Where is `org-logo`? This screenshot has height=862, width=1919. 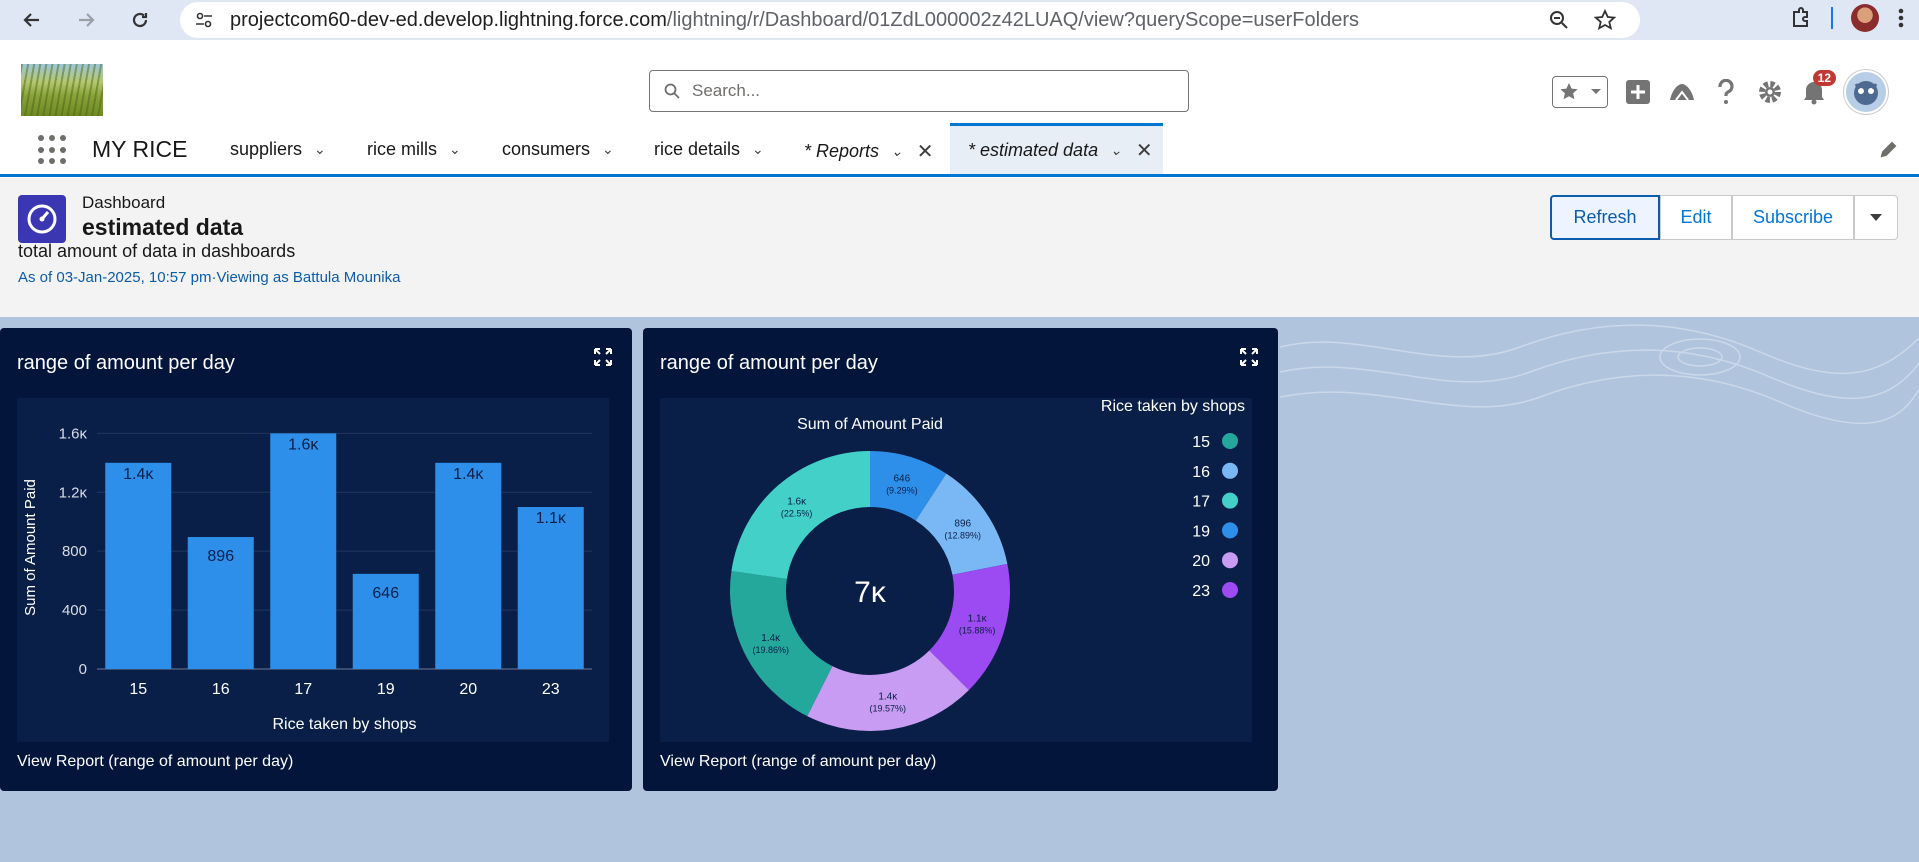
org-logo is located at coordinates (62, 90).